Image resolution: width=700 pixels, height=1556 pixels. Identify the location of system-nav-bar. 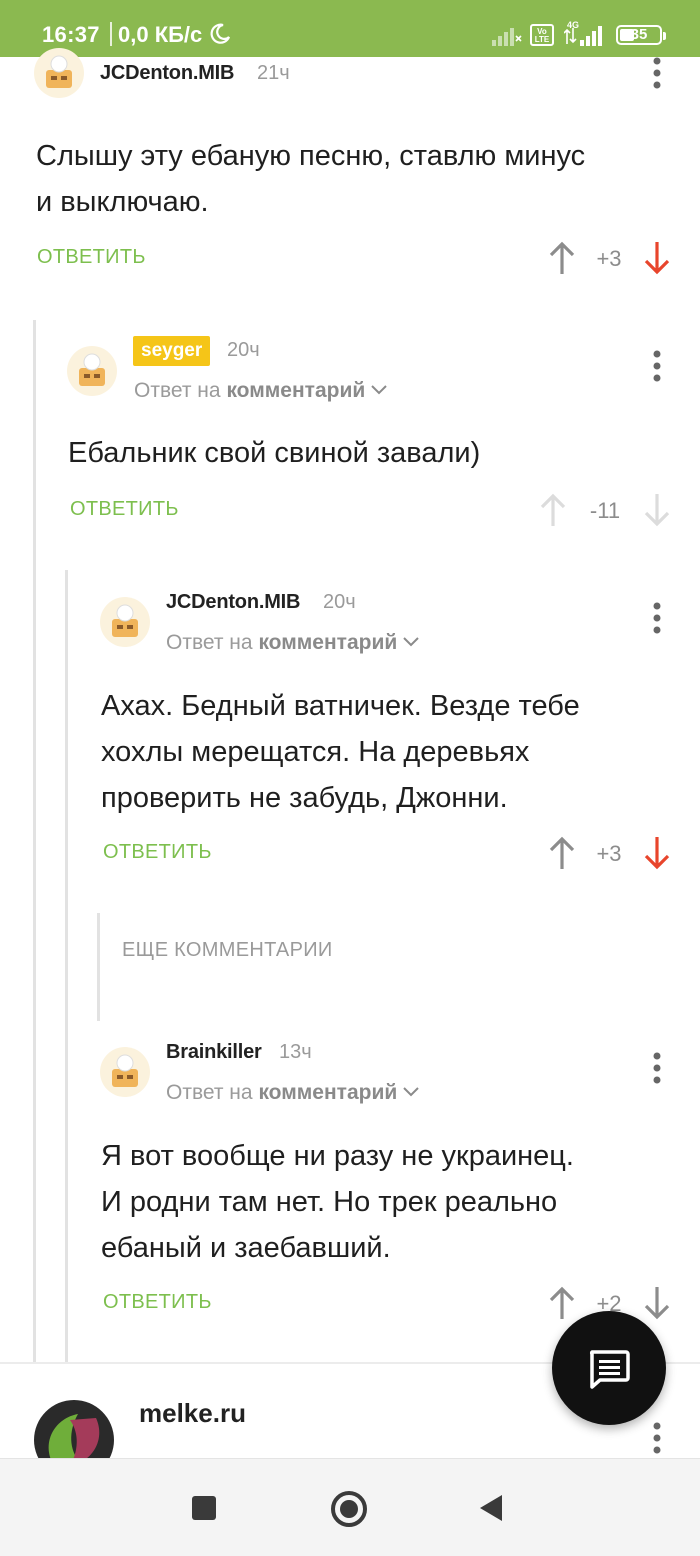
(350, 1507).